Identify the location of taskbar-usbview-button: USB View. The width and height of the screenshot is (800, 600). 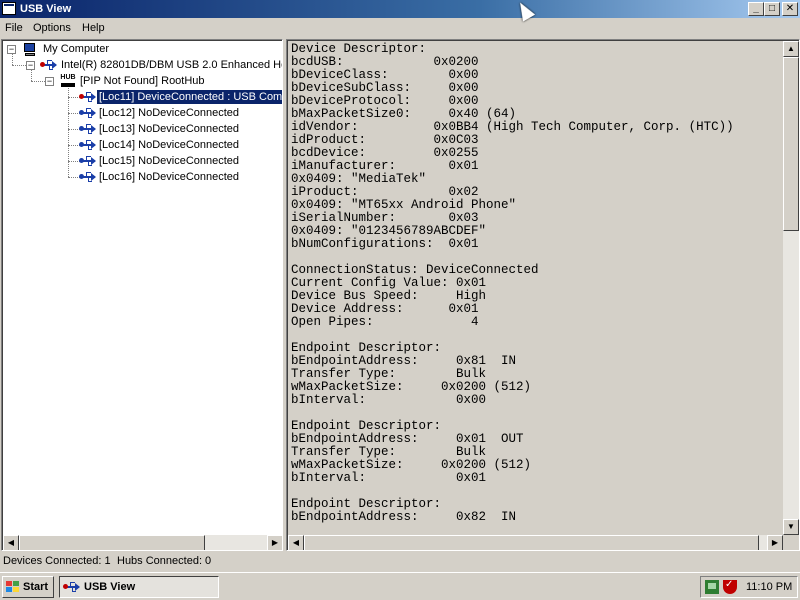
(139, 587).